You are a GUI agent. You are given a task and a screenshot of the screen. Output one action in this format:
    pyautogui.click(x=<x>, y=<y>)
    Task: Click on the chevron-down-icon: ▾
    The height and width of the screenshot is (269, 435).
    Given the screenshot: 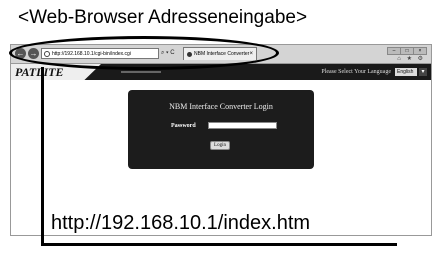 What is the action you would take?
    pyautogui.click(x=423, y=72)
    